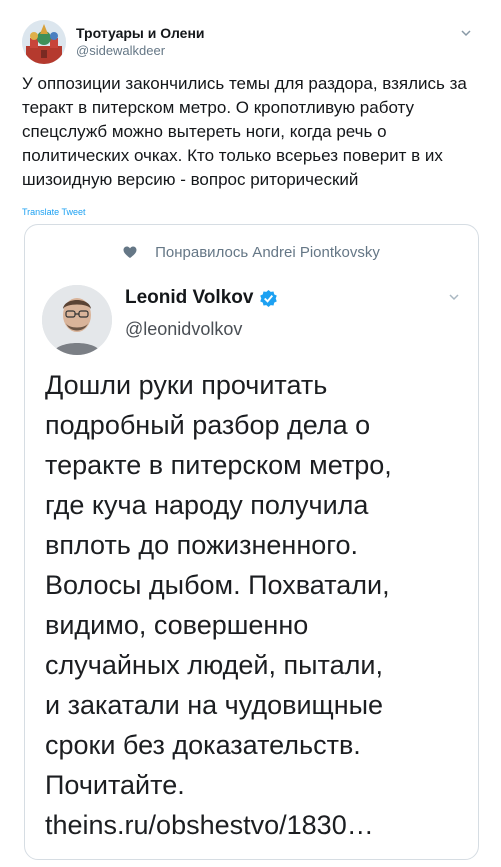 This screenshot has width=501, height=867. I want to click on author-avatar, so click(44, 42).